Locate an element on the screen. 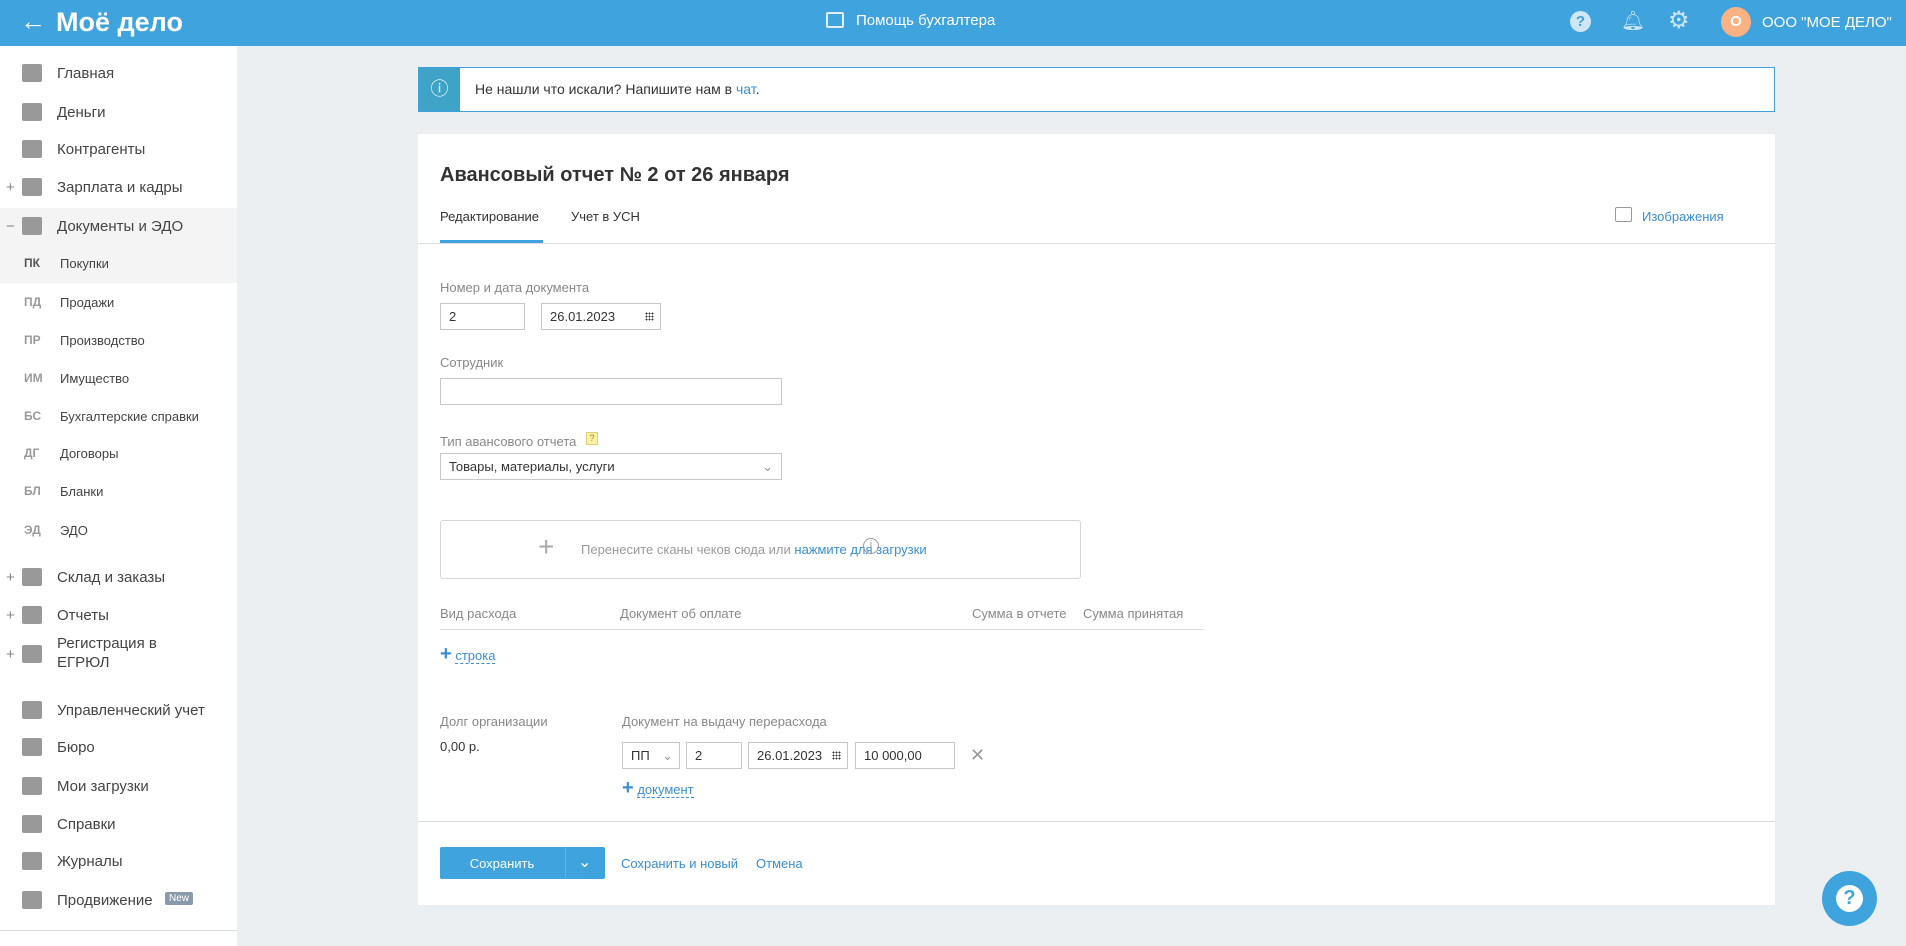 This screenshot has height=946, width=1906. sidebar-item: + Зарплата и кадры is located at coordinates (118, 187).